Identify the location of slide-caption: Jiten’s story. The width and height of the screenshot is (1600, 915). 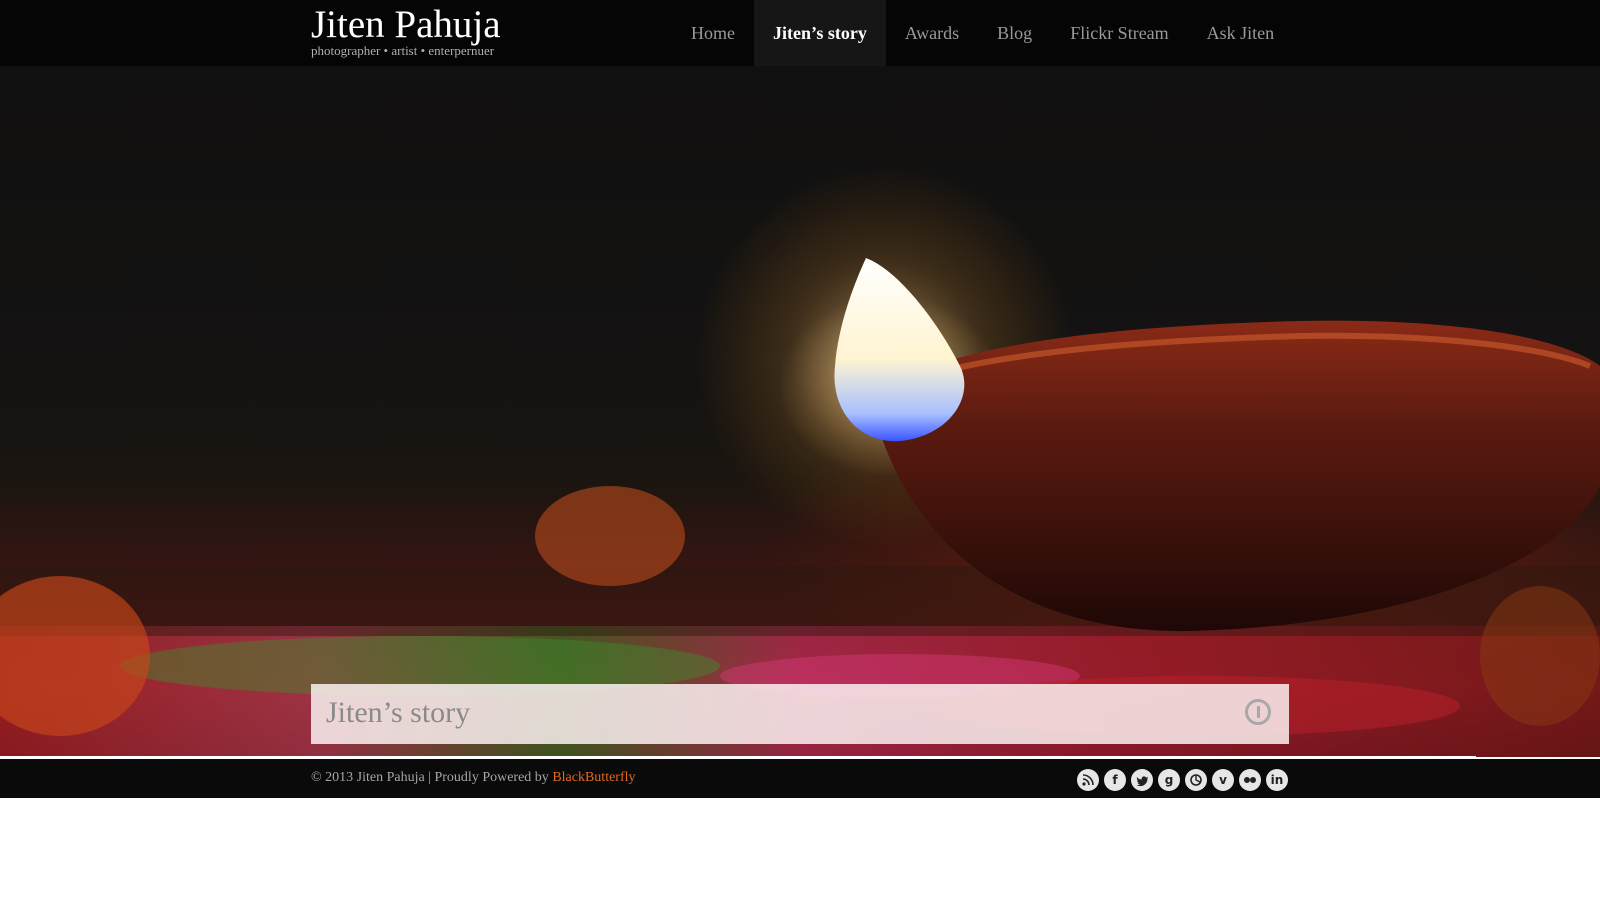
(800, 714).